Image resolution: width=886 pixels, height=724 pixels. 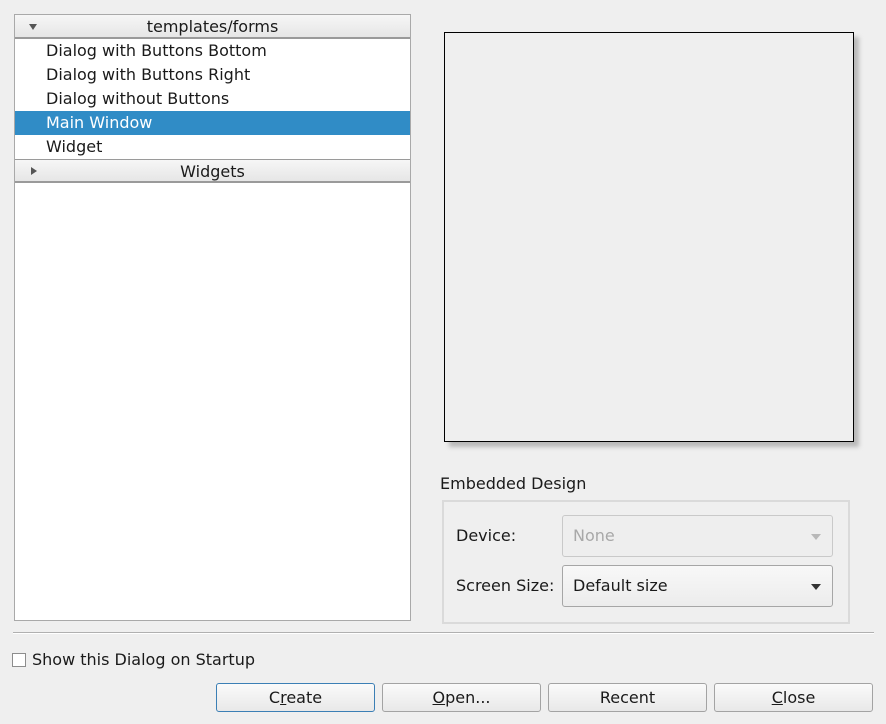 I want to click on open-button-mnemonic: O, so click(x=439, y=697).